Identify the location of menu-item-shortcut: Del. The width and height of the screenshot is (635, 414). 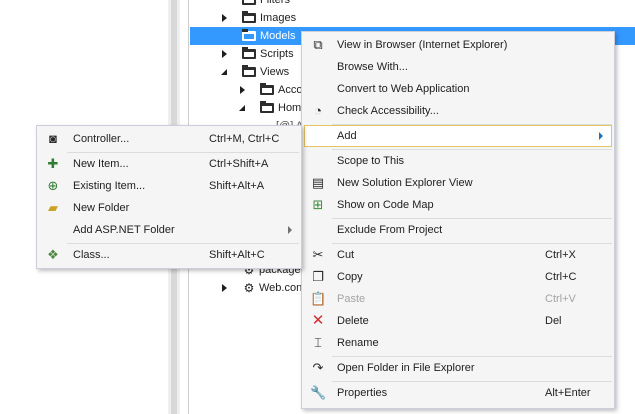
(553, 321).